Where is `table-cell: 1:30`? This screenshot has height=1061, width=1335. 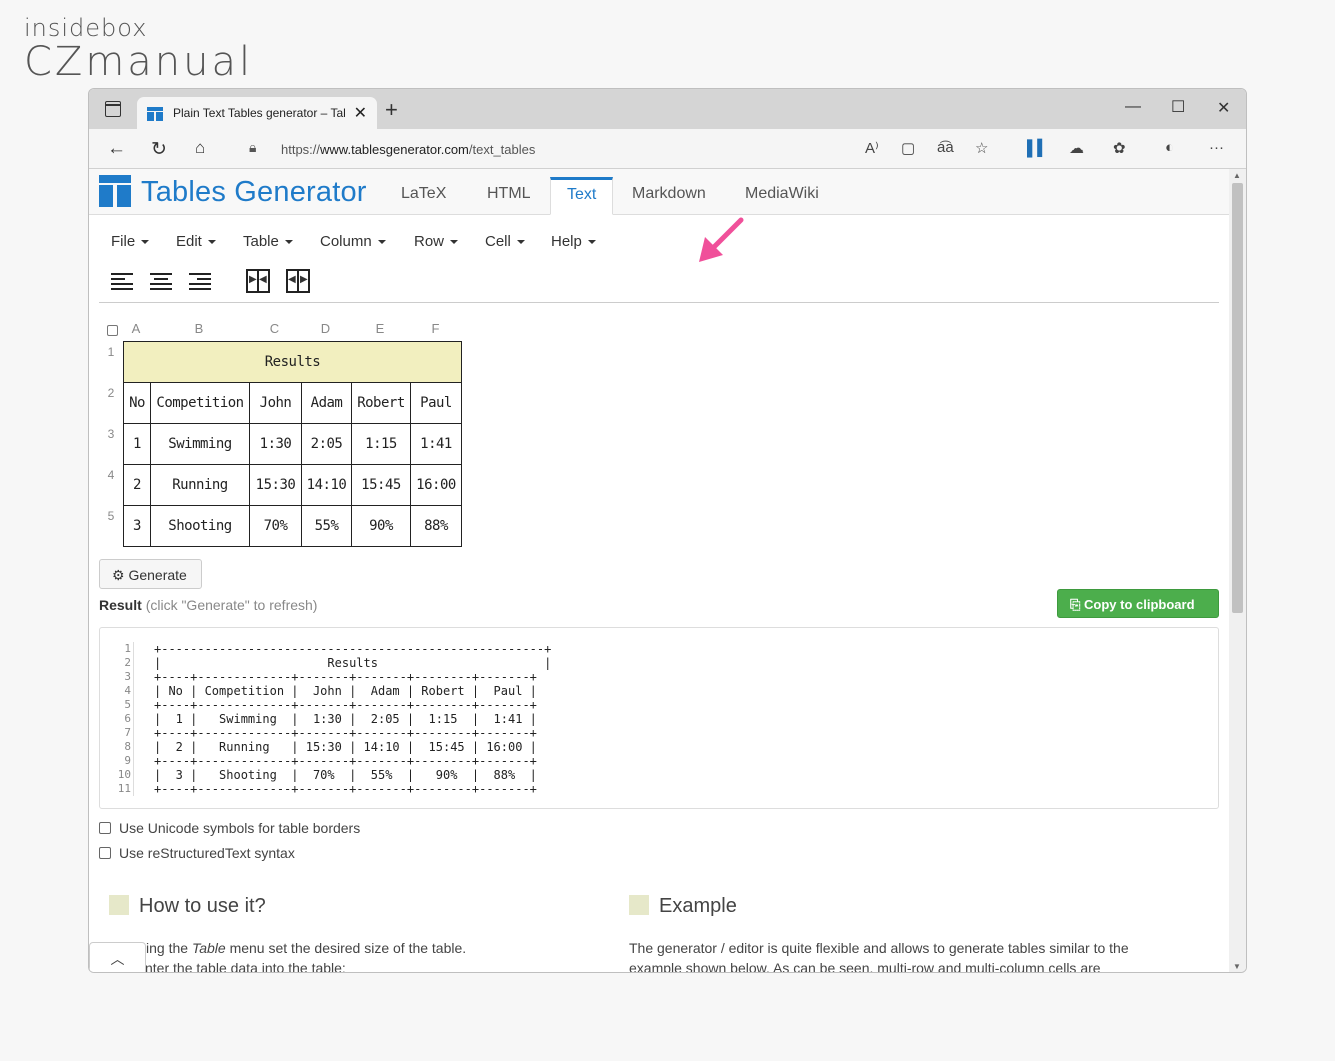 table-cell: 1:30 is located at coordinates (275, 444).